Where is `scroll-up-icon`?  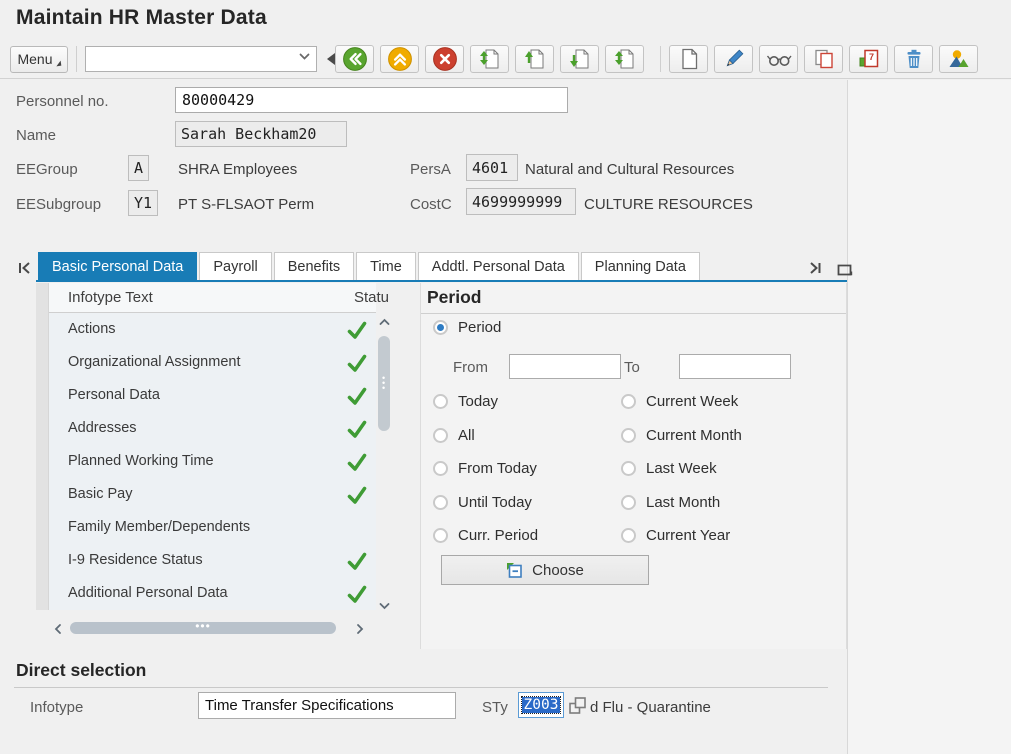
scroll-up-icon is located at coordinates (384, 322).